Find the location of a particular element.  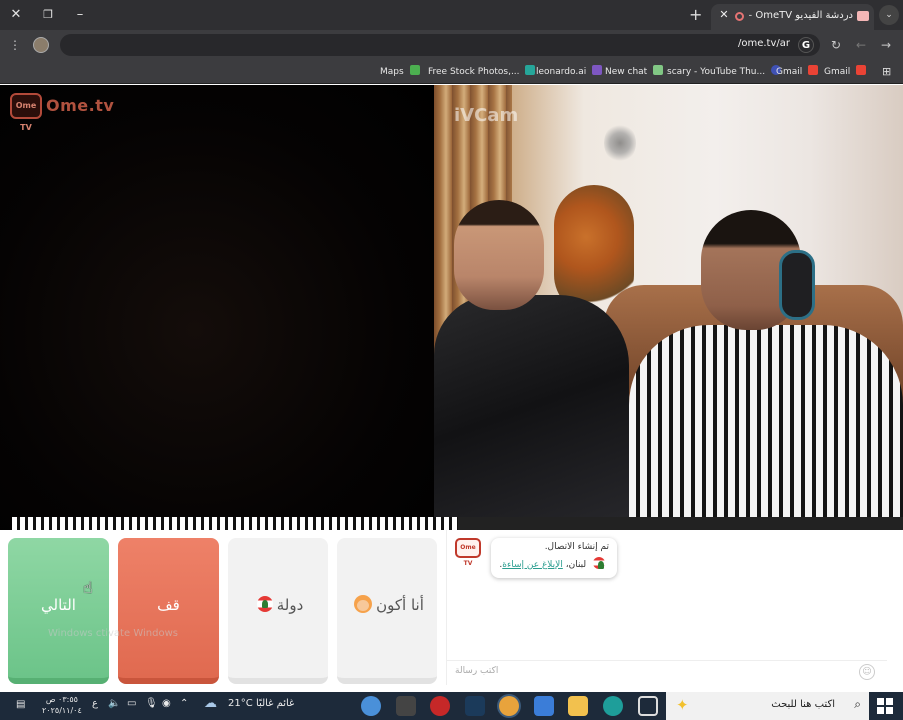

notifications-icon: ▤ is located at coordinates (20, 704).